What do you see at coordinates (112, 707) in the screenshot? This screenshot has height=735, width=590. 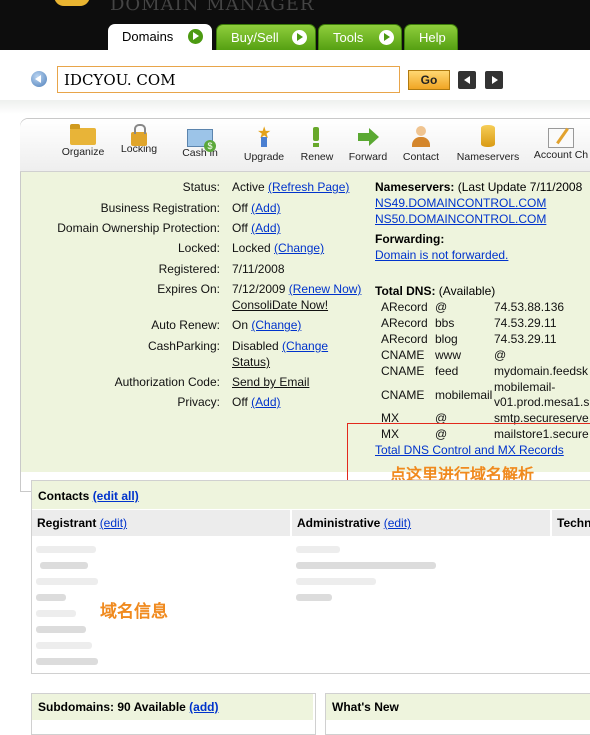 I see `subdomains-title: Subdomains: 90 Available` at bounding box center [112, 707].